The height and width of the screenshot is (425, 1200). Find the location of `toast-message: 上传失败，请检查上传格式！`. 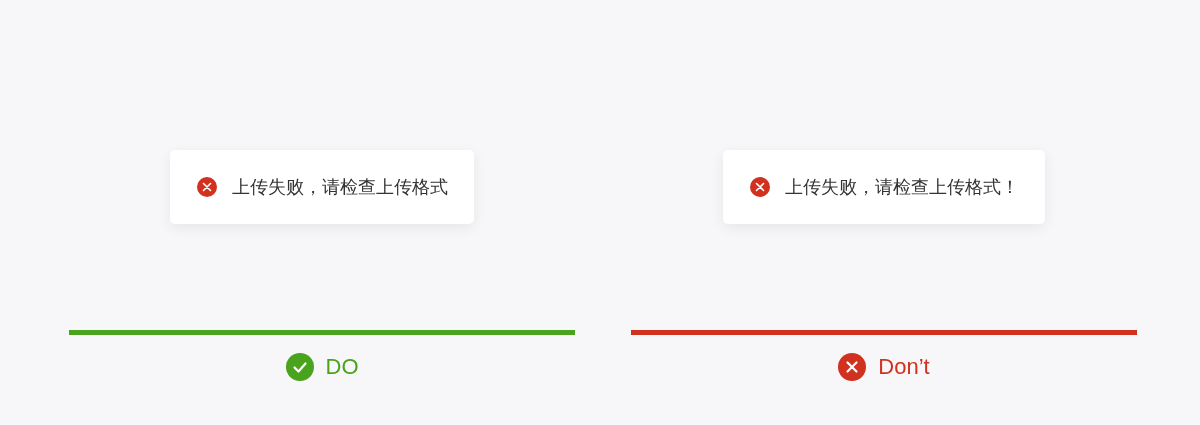

toast-message: 上传失败，请检查上传格式！ is located at coordinates (902, 187).